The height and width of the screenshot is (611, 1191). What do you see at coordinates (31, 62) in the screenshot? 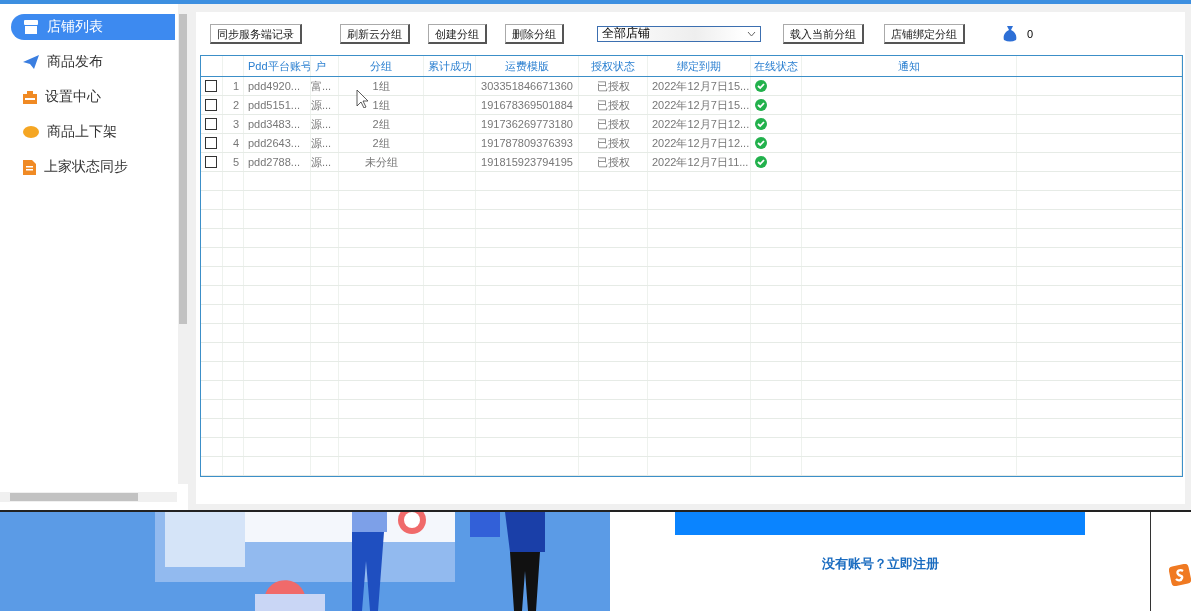
I see `paper-plane-icon` at bounding box center [31, 62].